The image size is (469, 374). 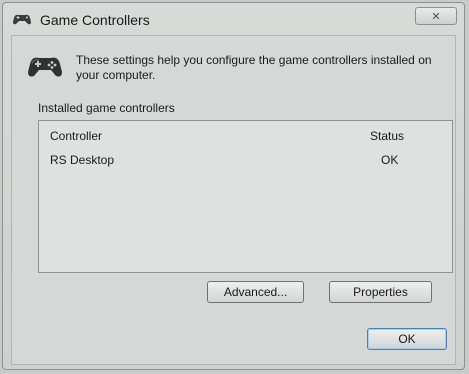 What do you see at coordinates (106, 108) in the screenshot?
I see `installed-controllers-label: Installed game controllers` at bounding box center [106, 108].